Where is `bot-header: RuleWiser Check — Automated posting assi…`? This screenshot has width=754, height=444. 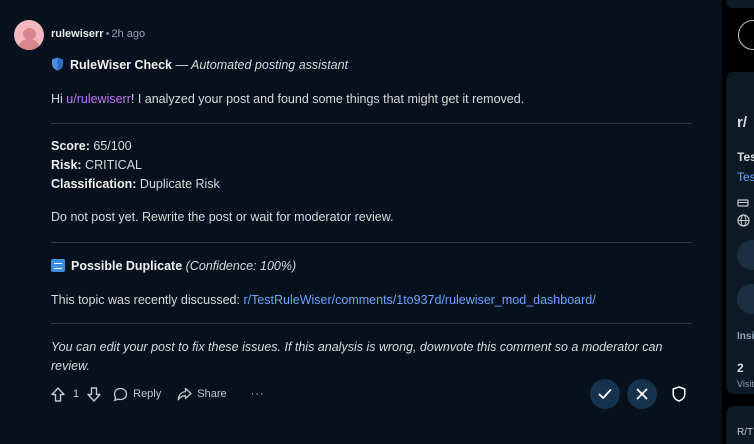
bot-header: RuleWiser Check — Automated posting assi… is located at coordinates (199, 65).